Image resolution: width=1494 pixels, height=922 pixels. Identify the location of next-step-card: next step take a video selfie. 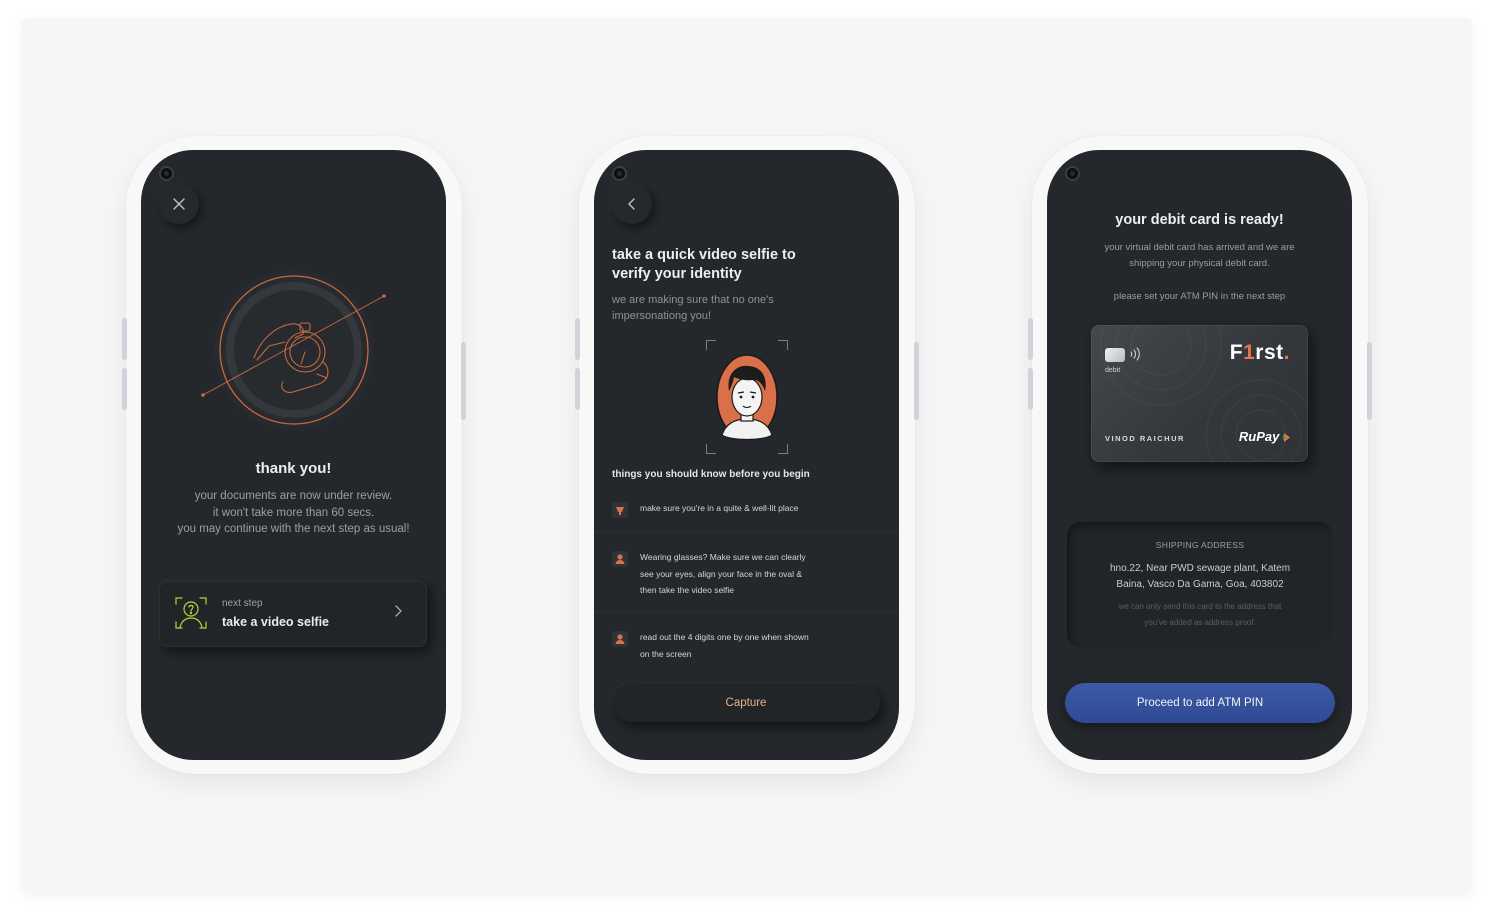
(293, 614).